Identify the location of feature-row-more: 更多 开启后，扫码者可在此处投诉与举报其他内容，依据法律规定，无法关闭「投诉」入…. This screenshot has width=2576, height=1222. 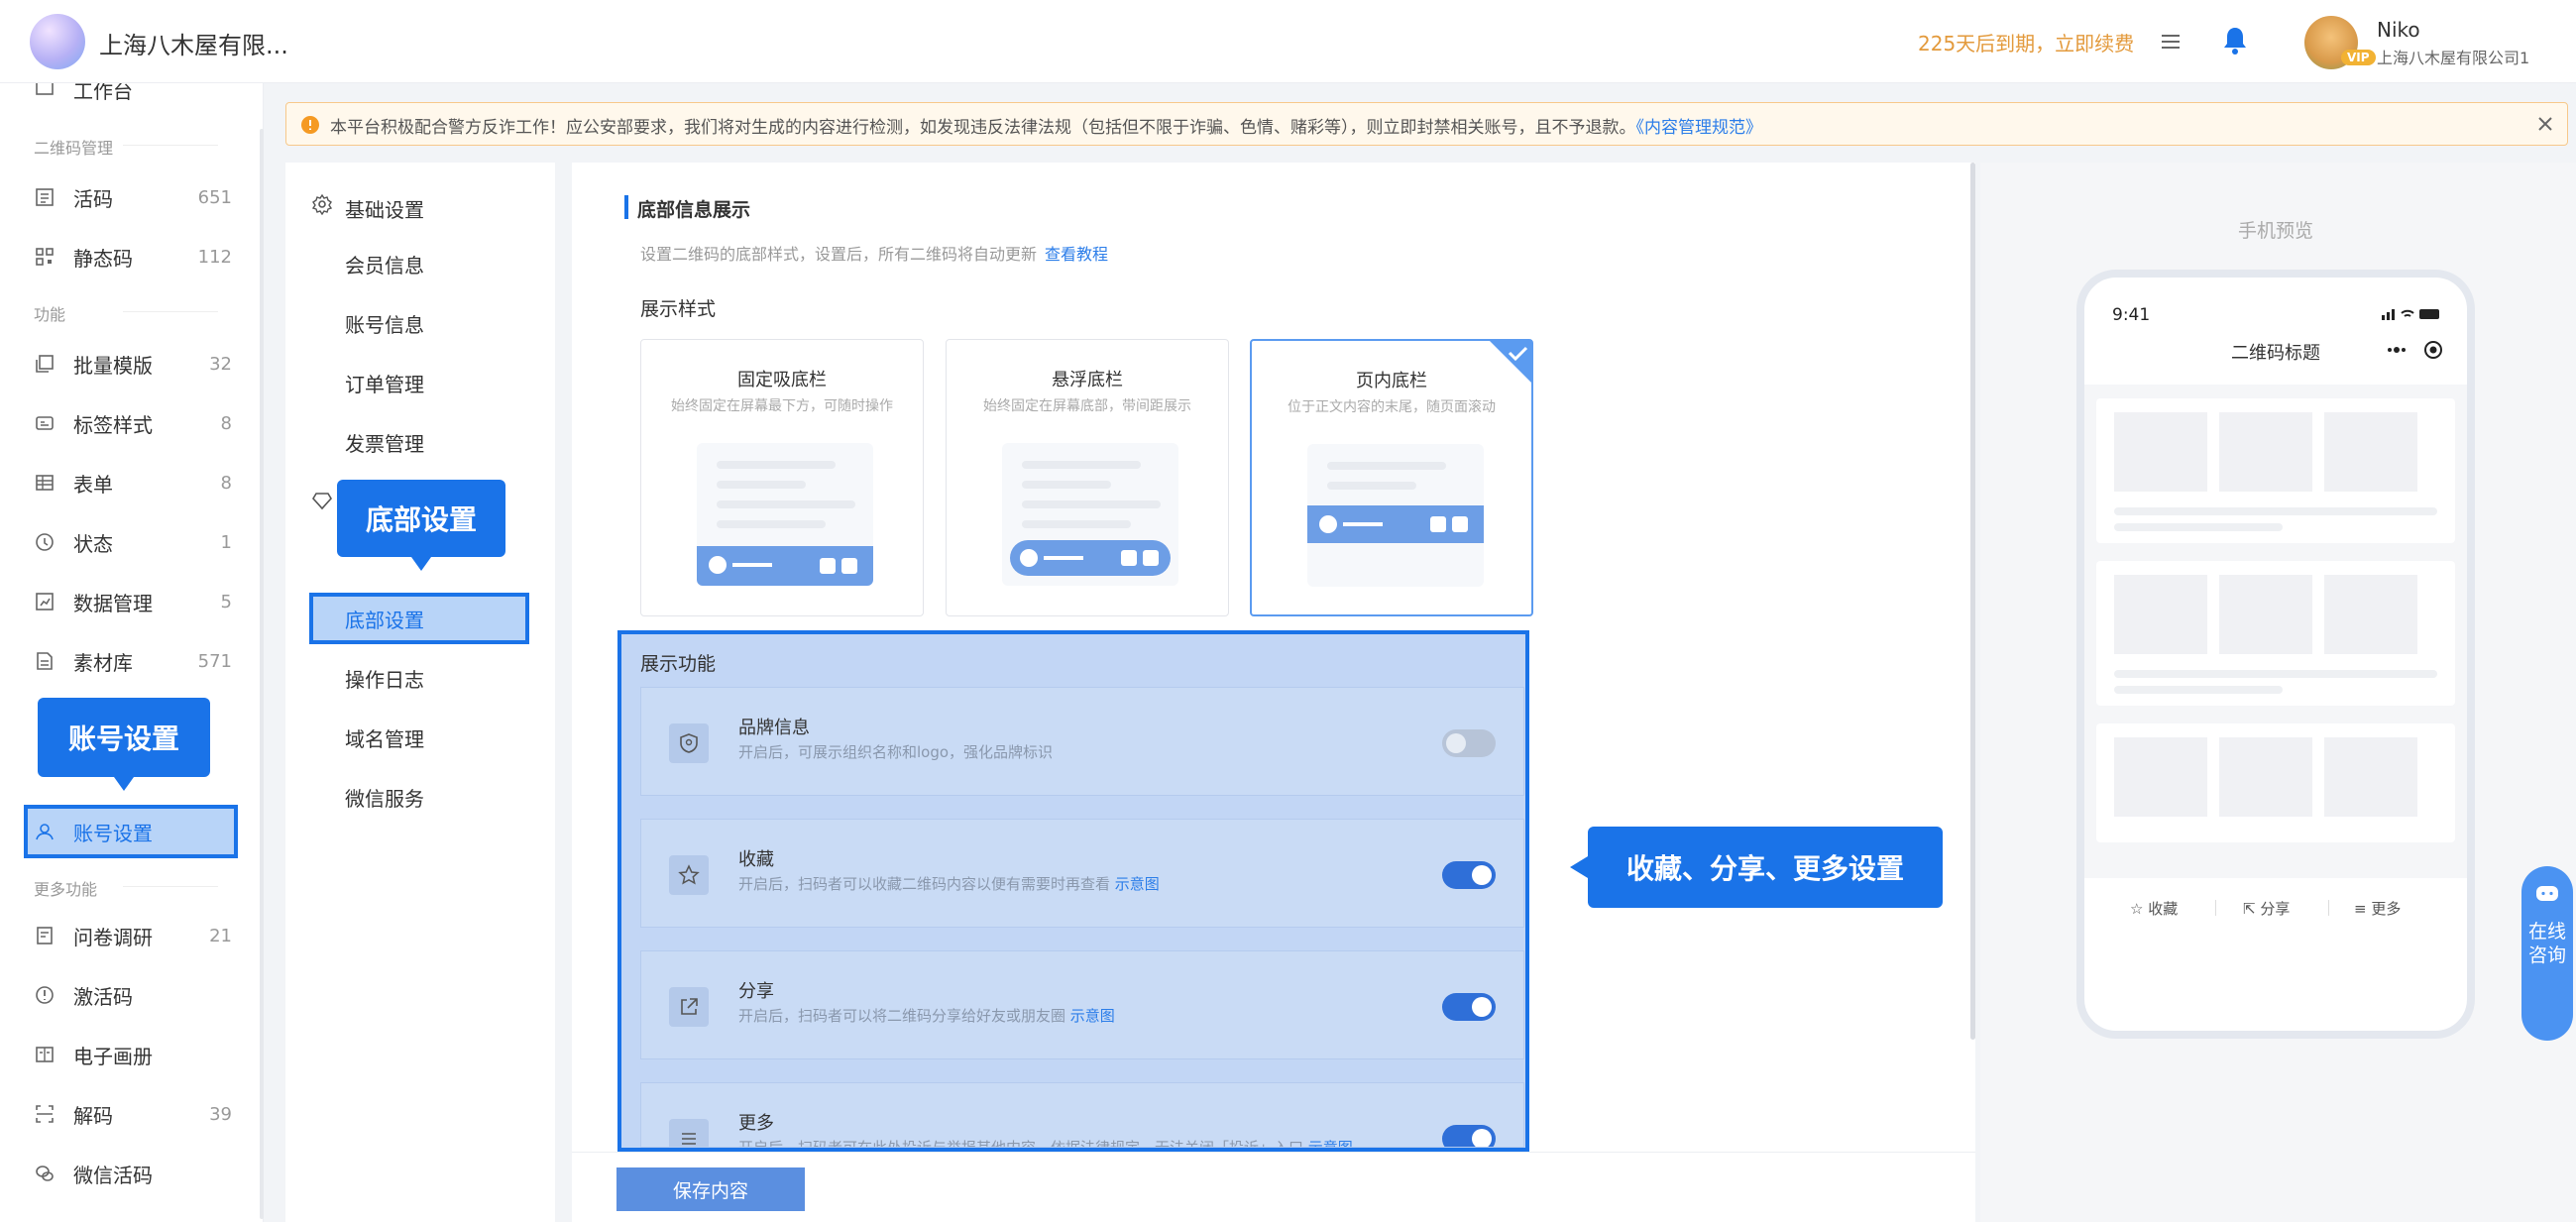
(1082, 1115).